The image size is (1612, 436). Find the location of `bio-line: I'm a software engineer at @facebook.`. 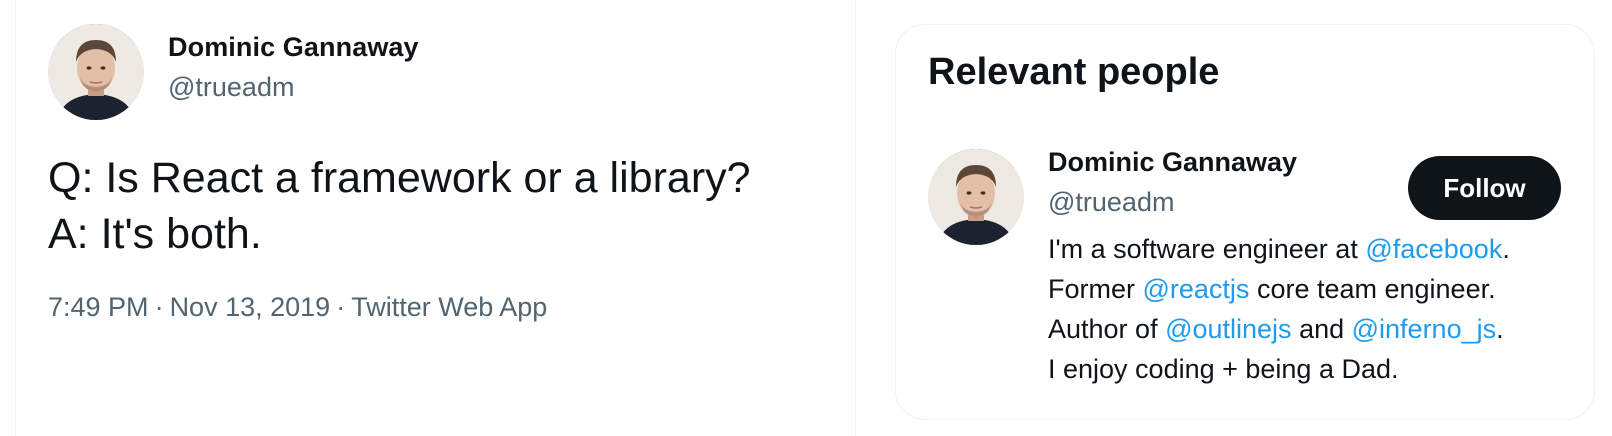

bio-line: I'm a software engineer at @facebook. is located at coordinates (1318, 249).